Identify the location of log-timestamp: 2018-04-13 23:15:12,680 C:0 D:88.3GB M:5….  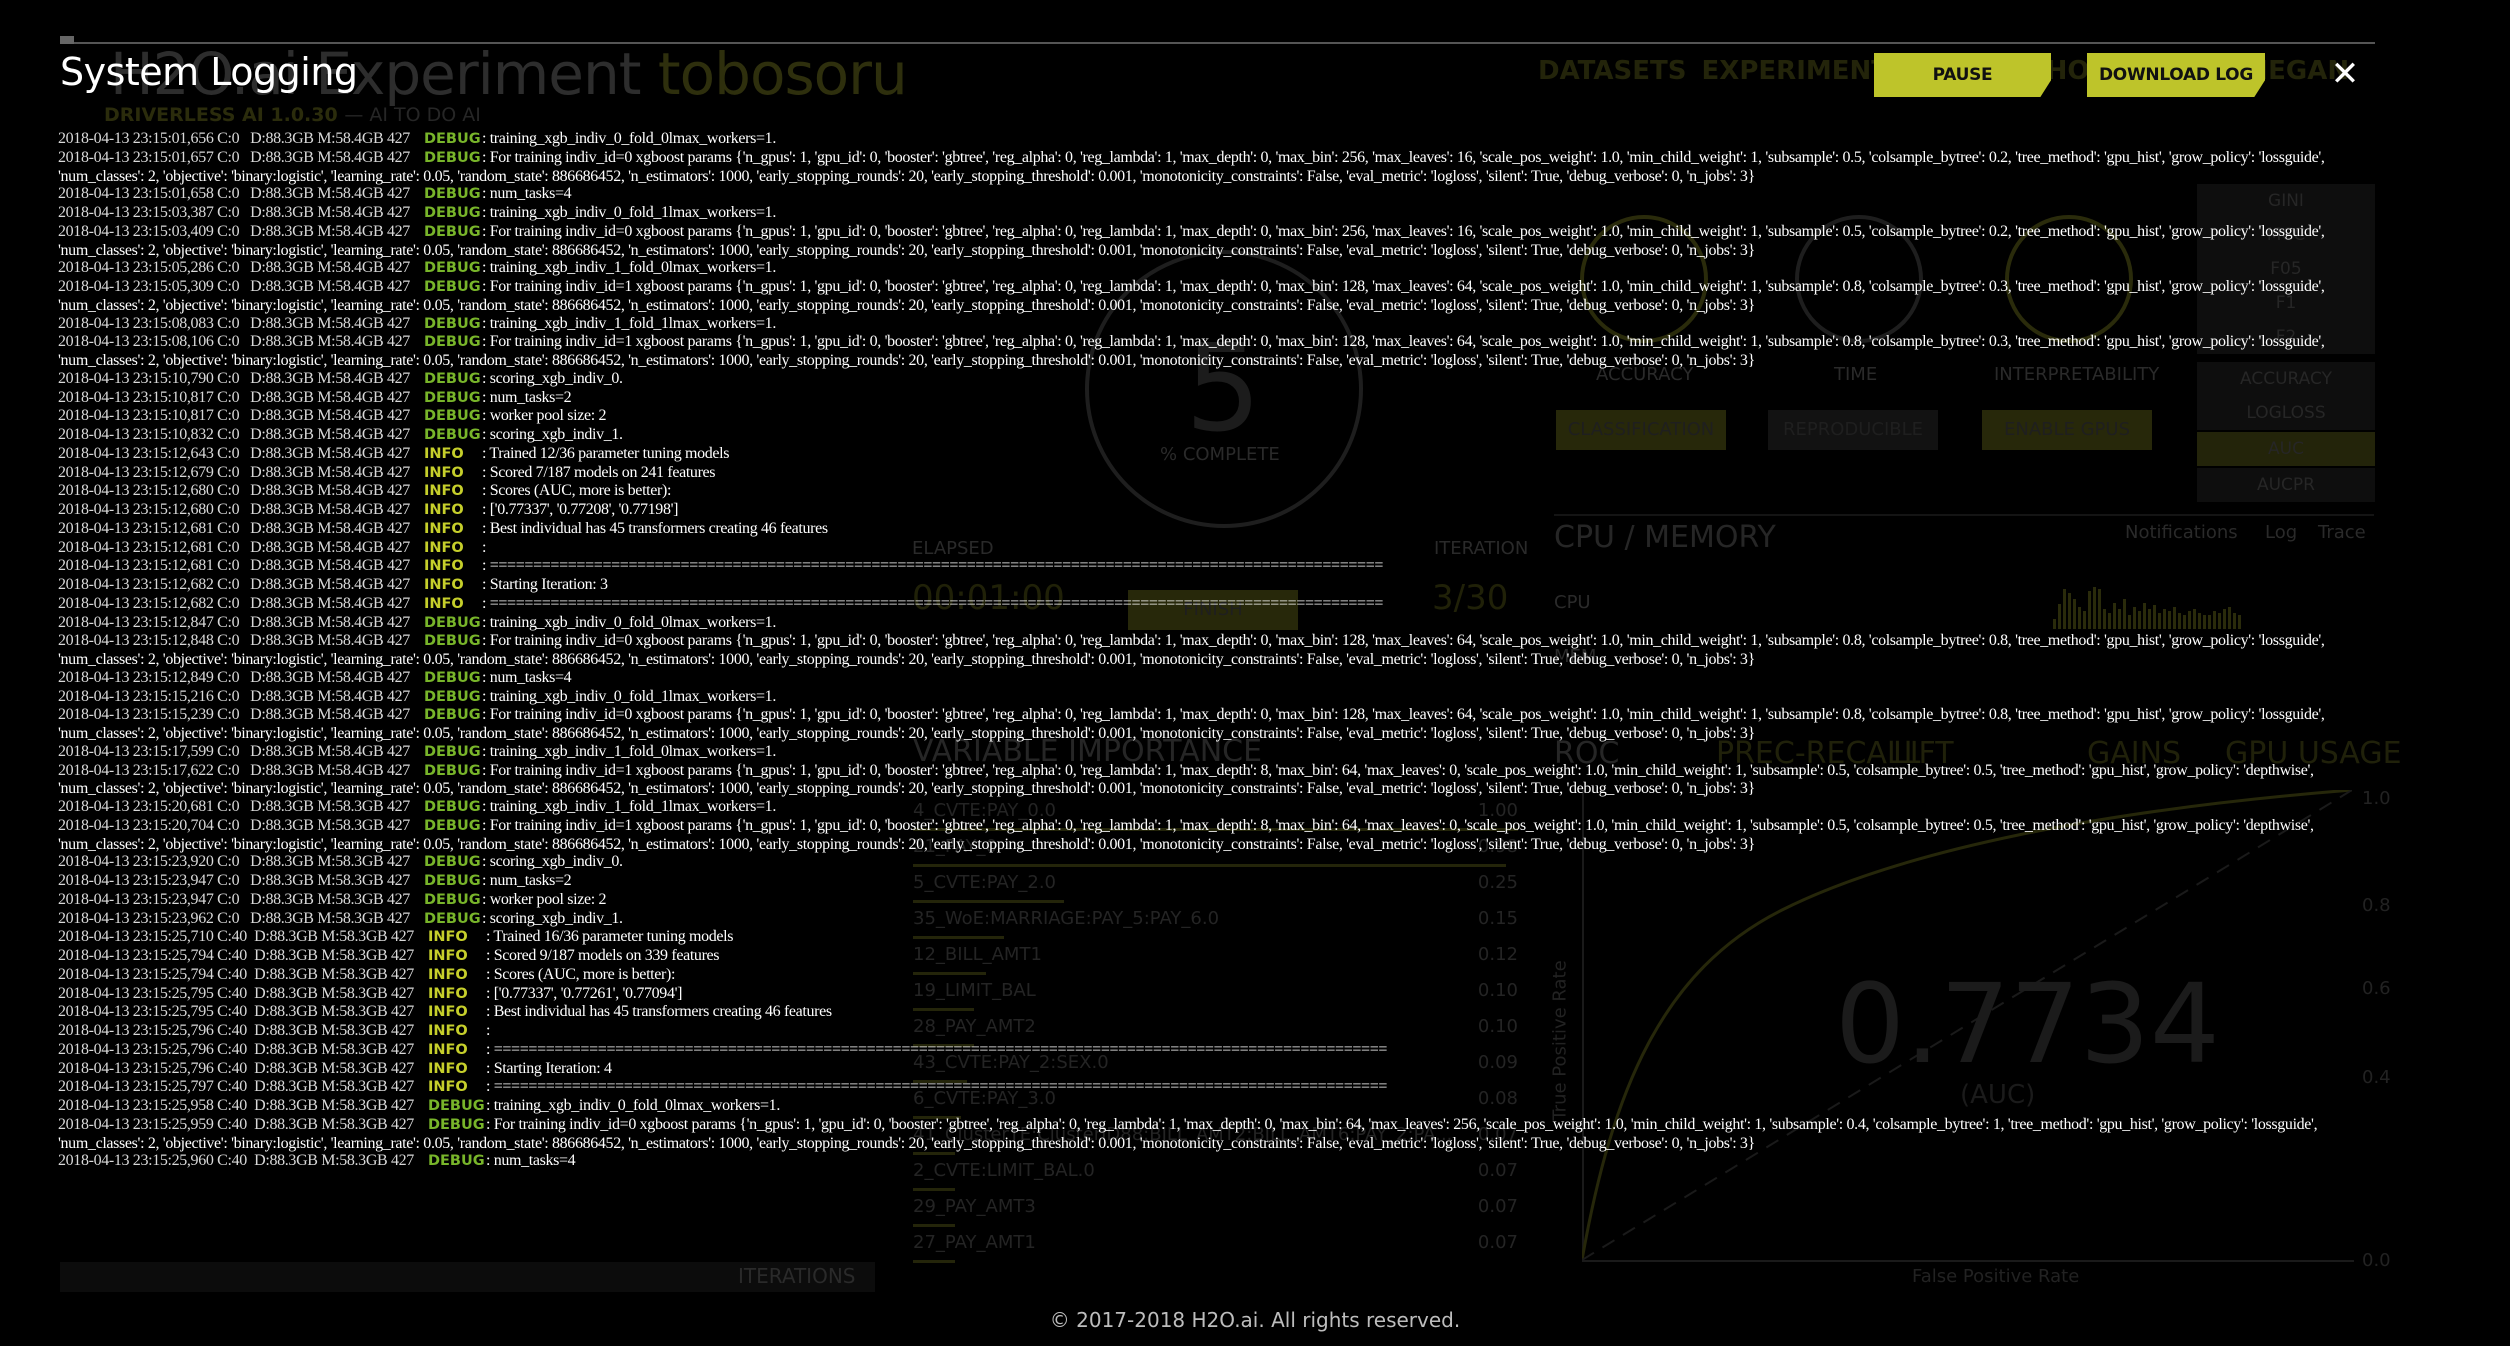
(234, 509).